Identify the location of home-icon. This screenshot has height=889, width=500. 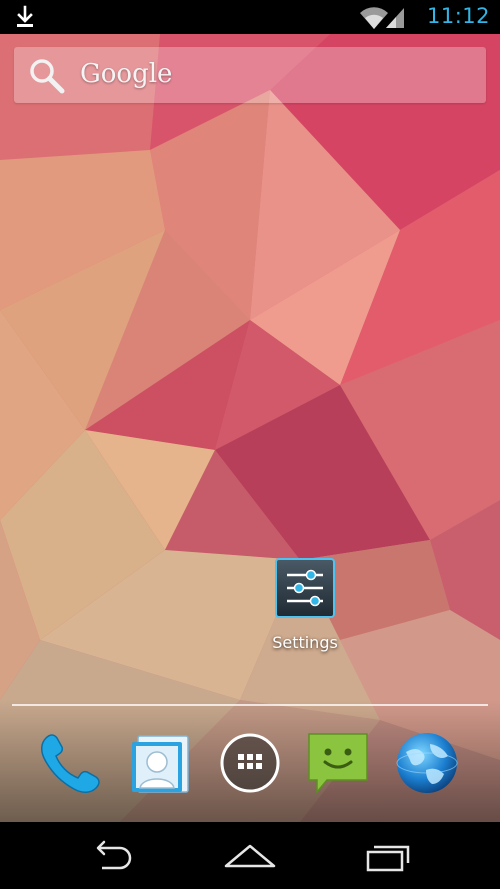
(250, 856).